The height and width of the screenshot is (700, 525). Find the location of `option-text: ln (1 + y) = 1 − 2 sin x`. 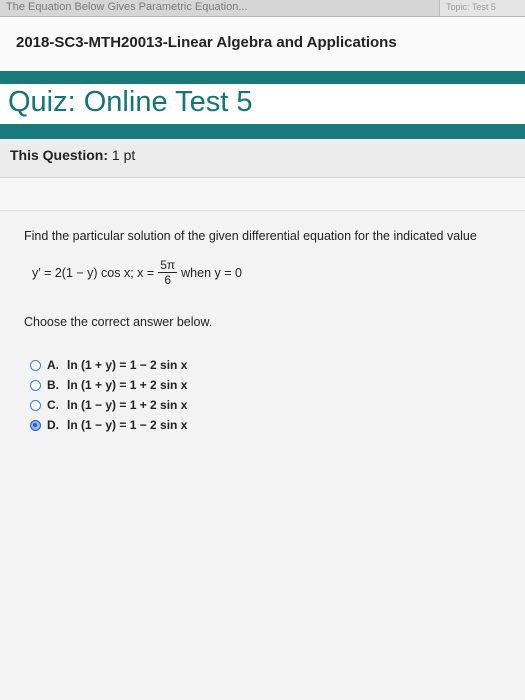

option-text: ln (1 + y) = 1 − 2 sin x is located at coordinates (127, 365).